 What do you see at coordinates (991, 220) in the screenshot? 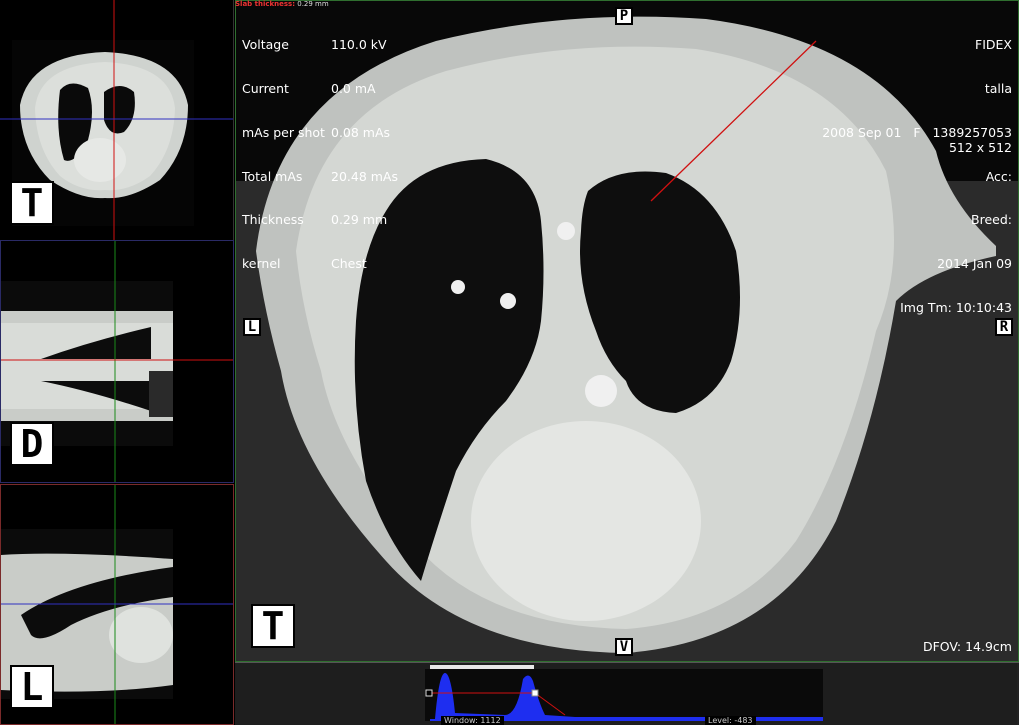
I see `breed: Breed:` at bounding box center [991, 220].